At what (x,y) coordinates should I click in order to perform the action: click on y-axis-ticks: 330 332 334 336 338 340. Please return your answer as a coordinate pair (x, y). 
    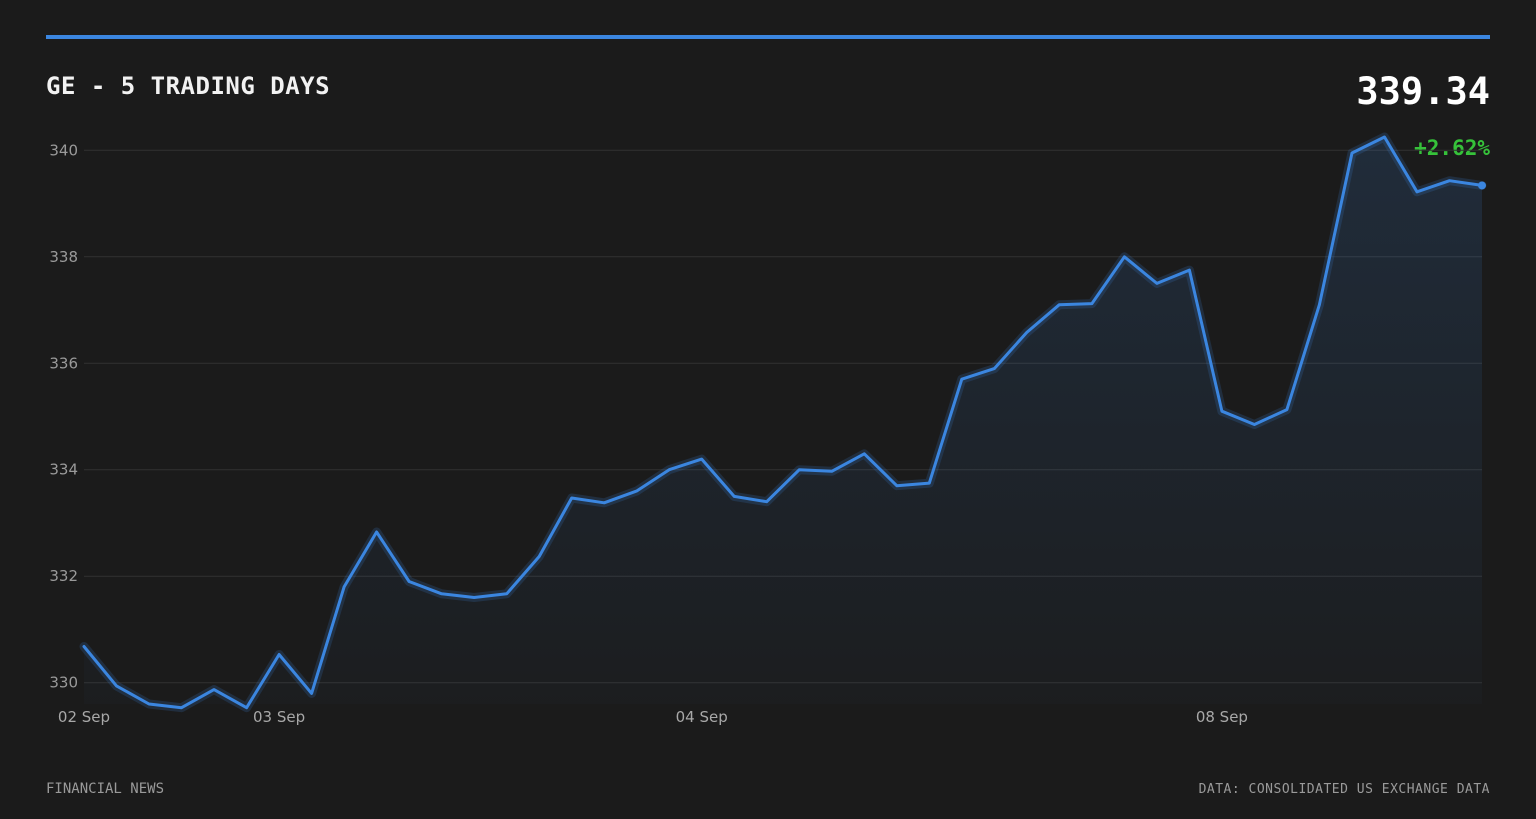
    Looking at the image, I should click on (63, 416).